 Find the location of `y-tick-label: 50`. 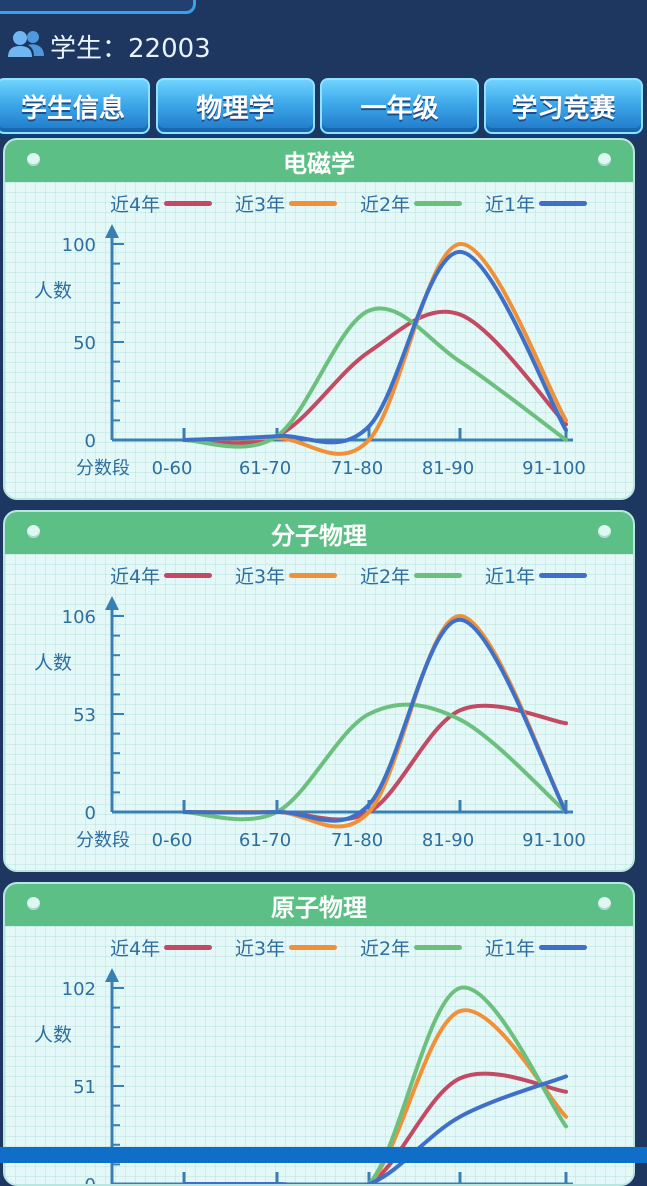

y-tick-label: 50 is located at coordinates (84, 343).